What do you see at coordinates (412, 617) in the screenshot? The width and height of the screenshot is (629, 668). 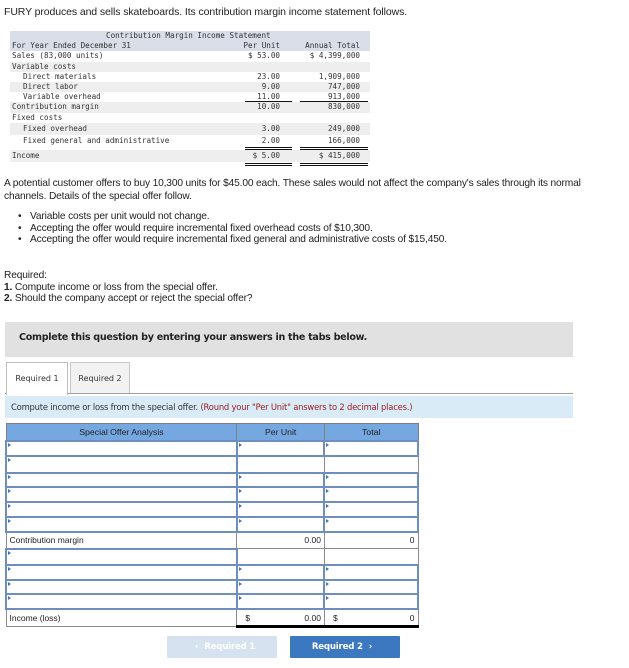 I see `income-loss-total-value: 0` at bounding box center [412, 617].